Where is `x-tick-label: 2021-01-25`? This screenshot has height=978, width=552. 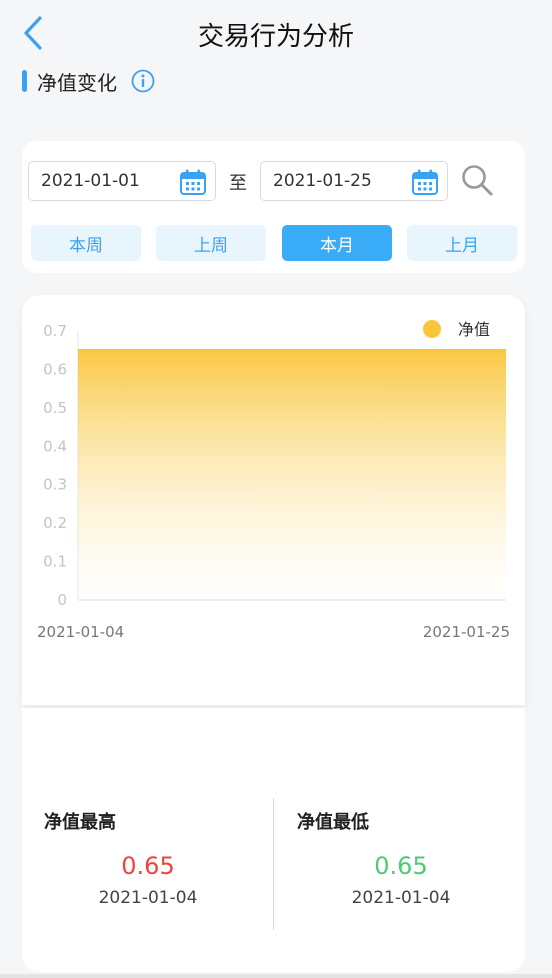
x-tick-label: 2021-01-25 is located at coordinates (466, 632).